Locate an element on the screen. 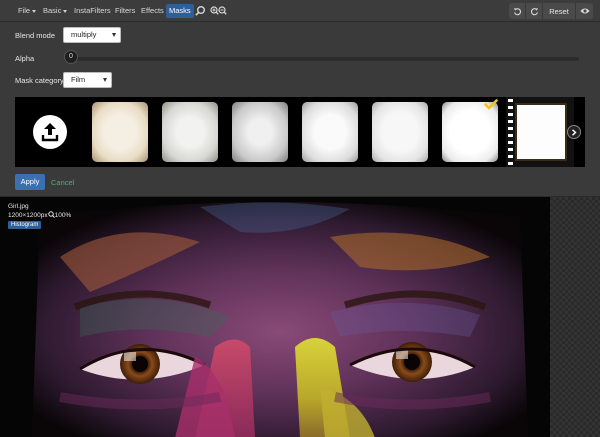  undo-button is located at coordinates (517, 11).